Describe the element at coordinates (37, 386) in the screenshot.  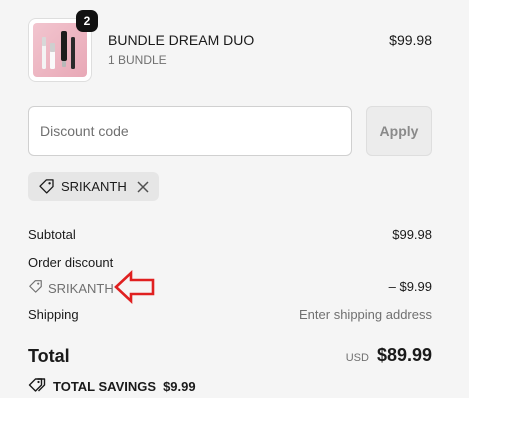
I see `tags-icon` at that location.